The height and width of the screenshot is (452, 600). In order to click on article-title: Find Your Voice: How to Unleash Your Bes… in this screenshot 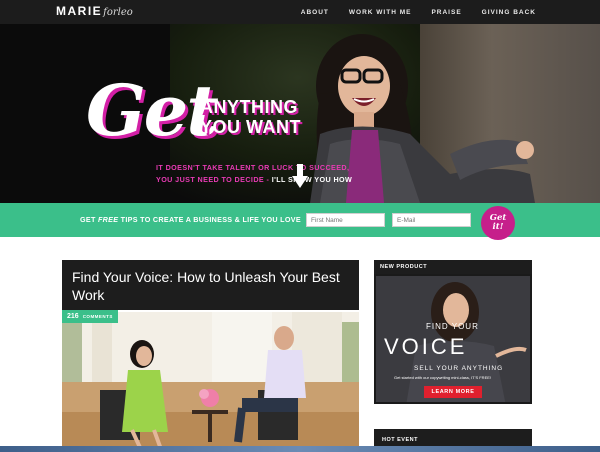, I will do `click(212, 286)`.